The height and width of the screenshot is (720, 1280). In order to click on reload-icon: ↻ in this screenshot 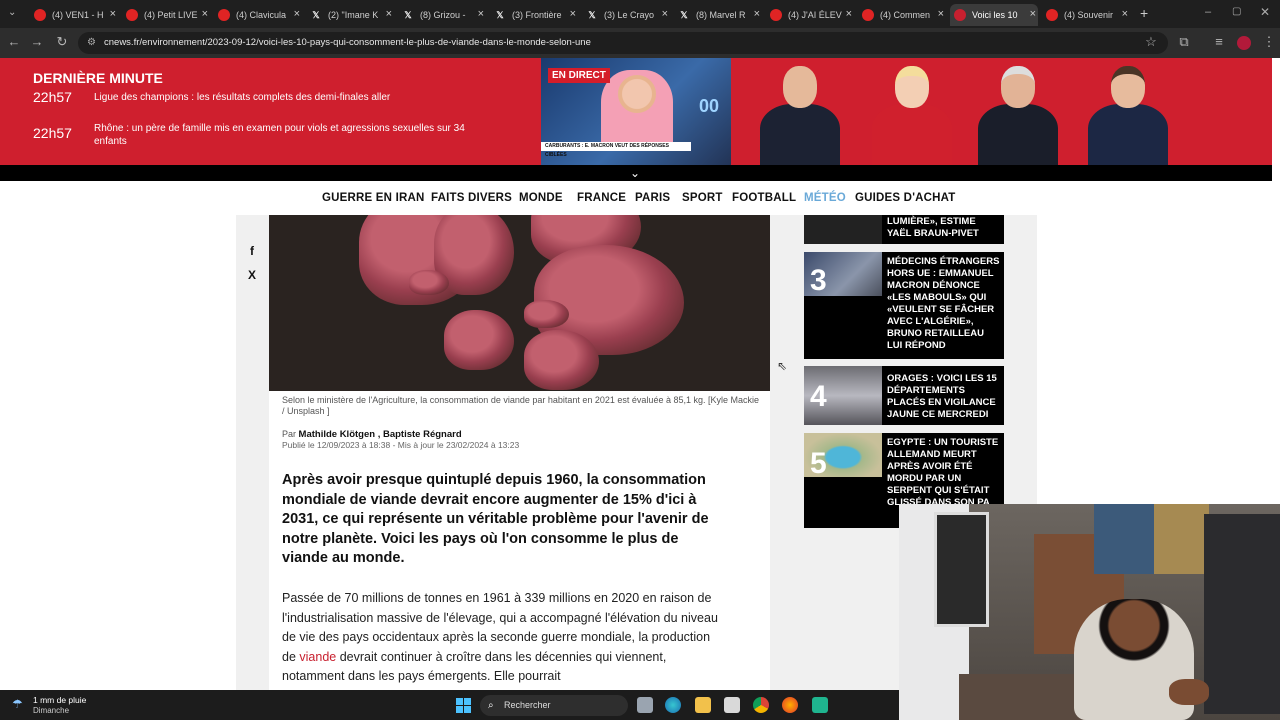, I will do `click(62, 42)`.